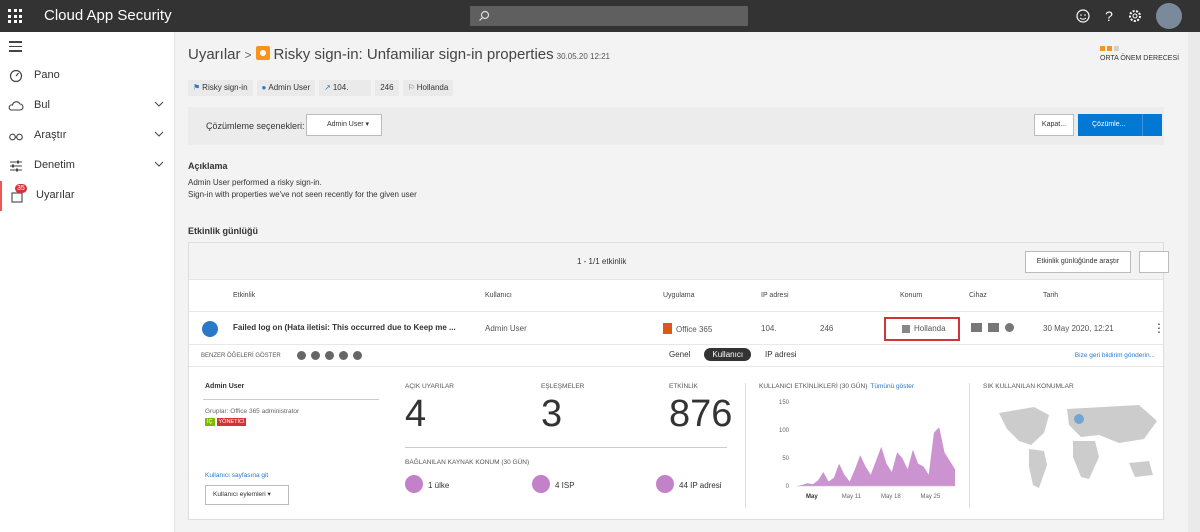 The image size is (1200, 532). What do you see at coordinates (1050, 295) in the screenshot?
I see `column-date: Tarih` at bounding box center [1050, 295].